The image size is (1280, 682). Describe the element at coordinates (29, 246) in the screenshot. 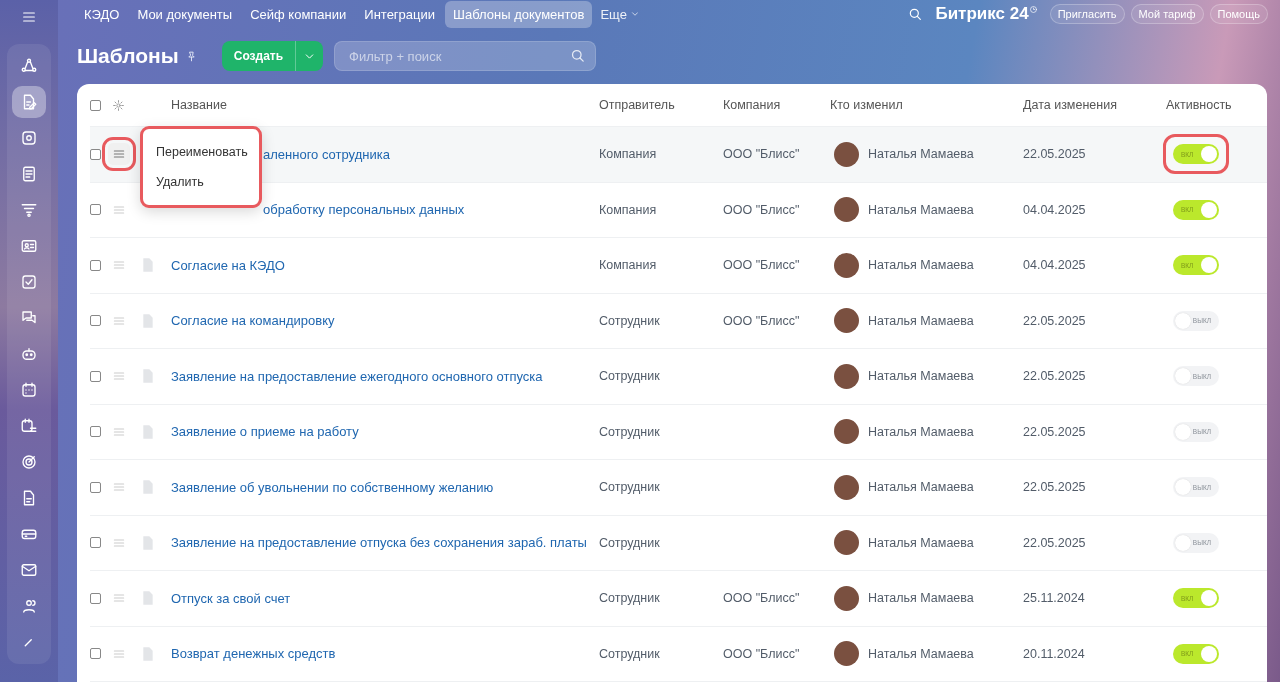

I see `contact-card-icon` at that location.